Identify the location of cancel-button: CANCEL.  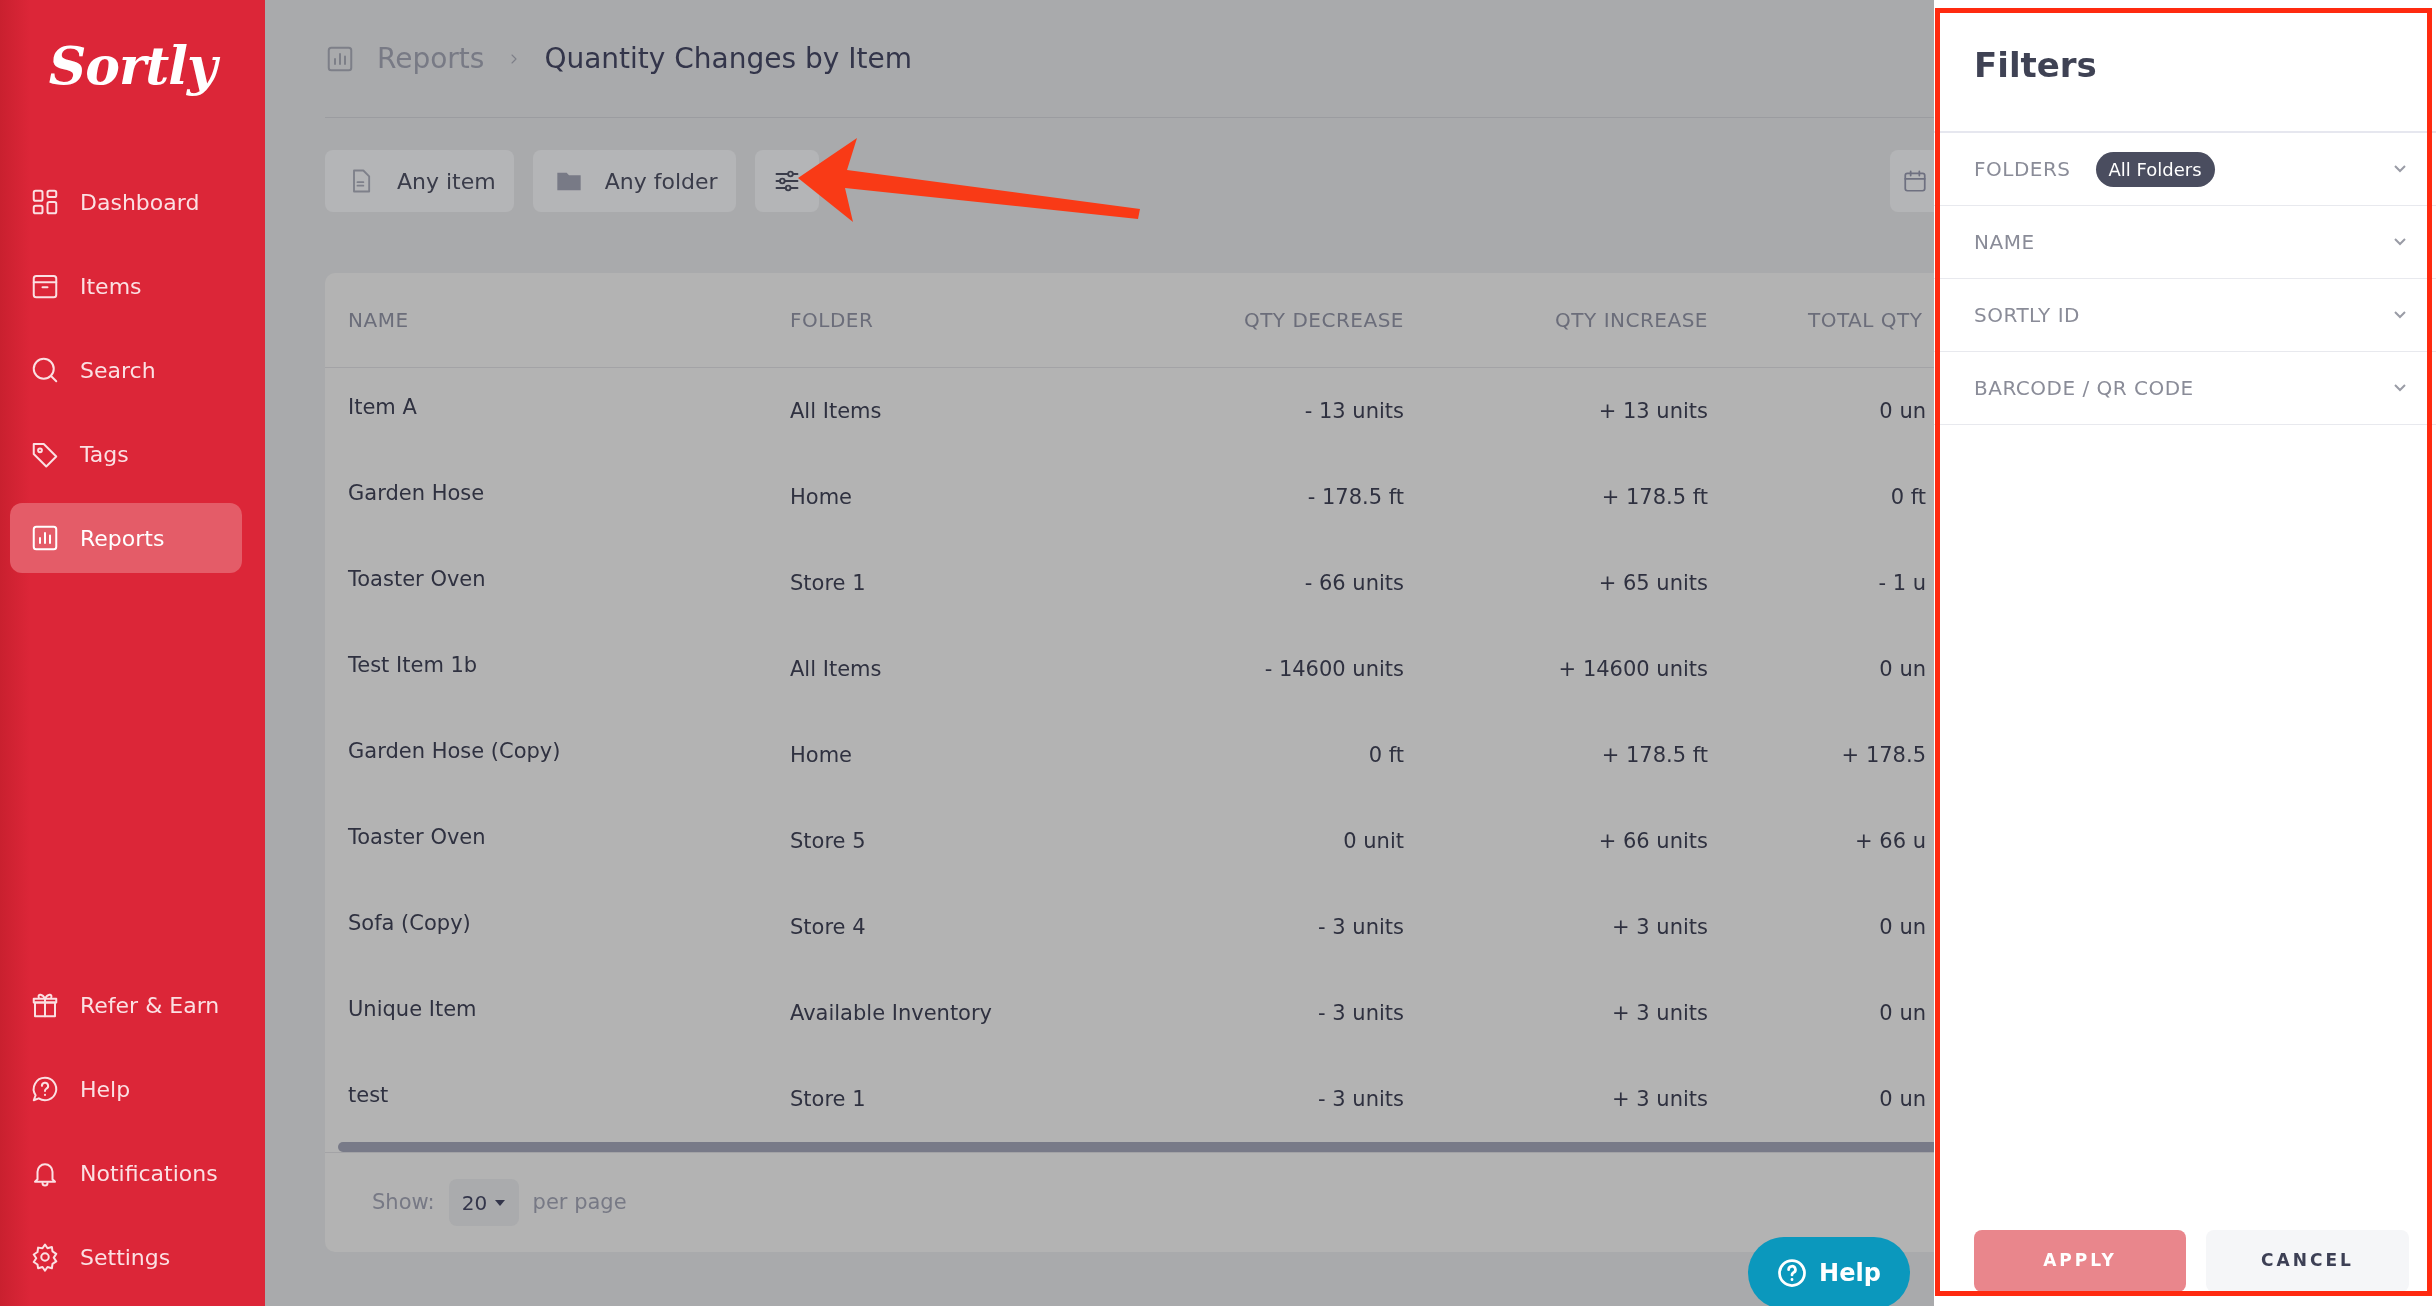
(2307, 1261).